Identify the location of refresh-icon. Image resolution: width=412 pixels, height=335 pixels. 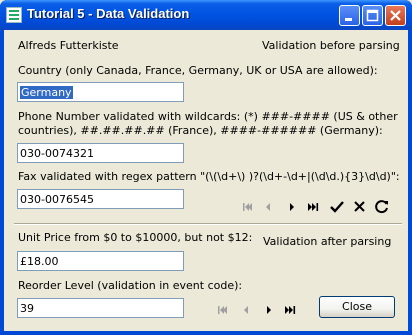
(381, 207).